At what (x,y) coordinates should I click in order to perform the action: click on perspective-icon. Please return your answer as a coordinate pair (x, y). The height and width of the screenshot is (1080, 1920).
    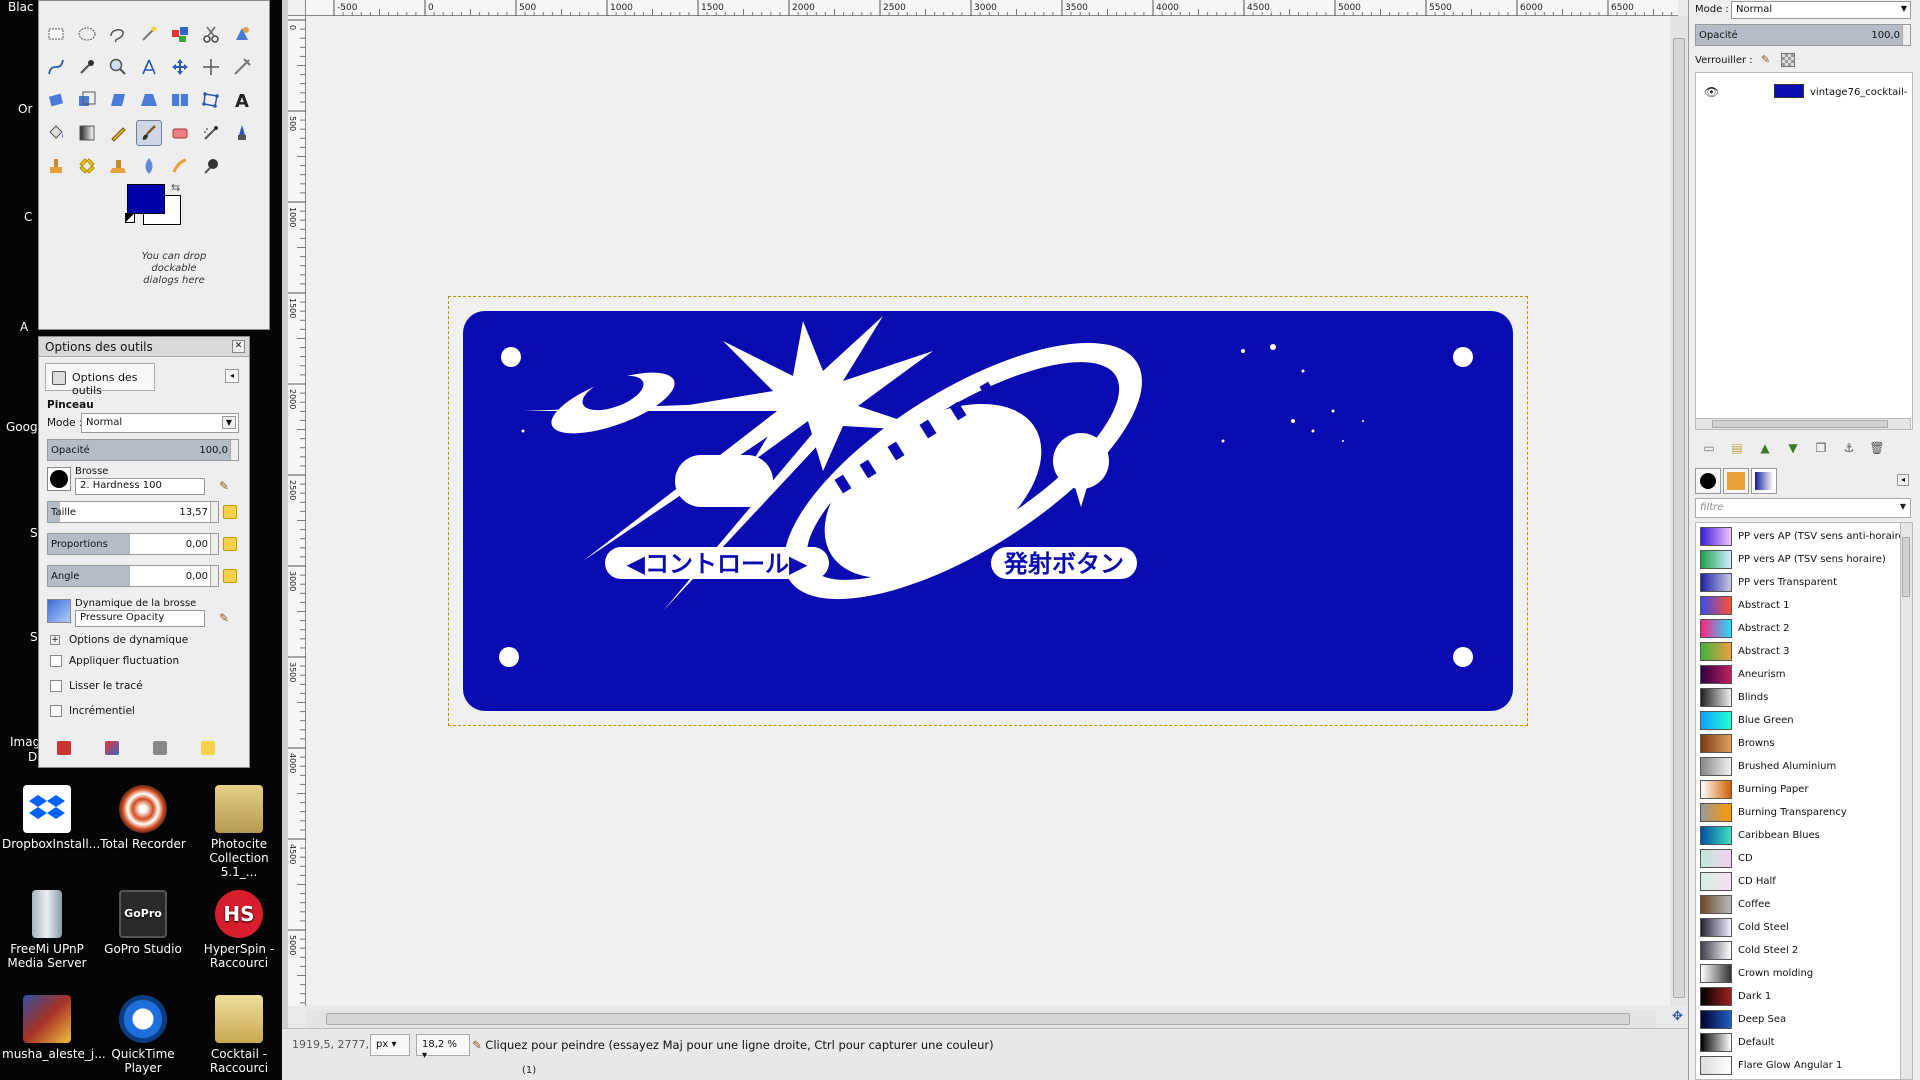
    Looking at the image, I should click on (149, 100).